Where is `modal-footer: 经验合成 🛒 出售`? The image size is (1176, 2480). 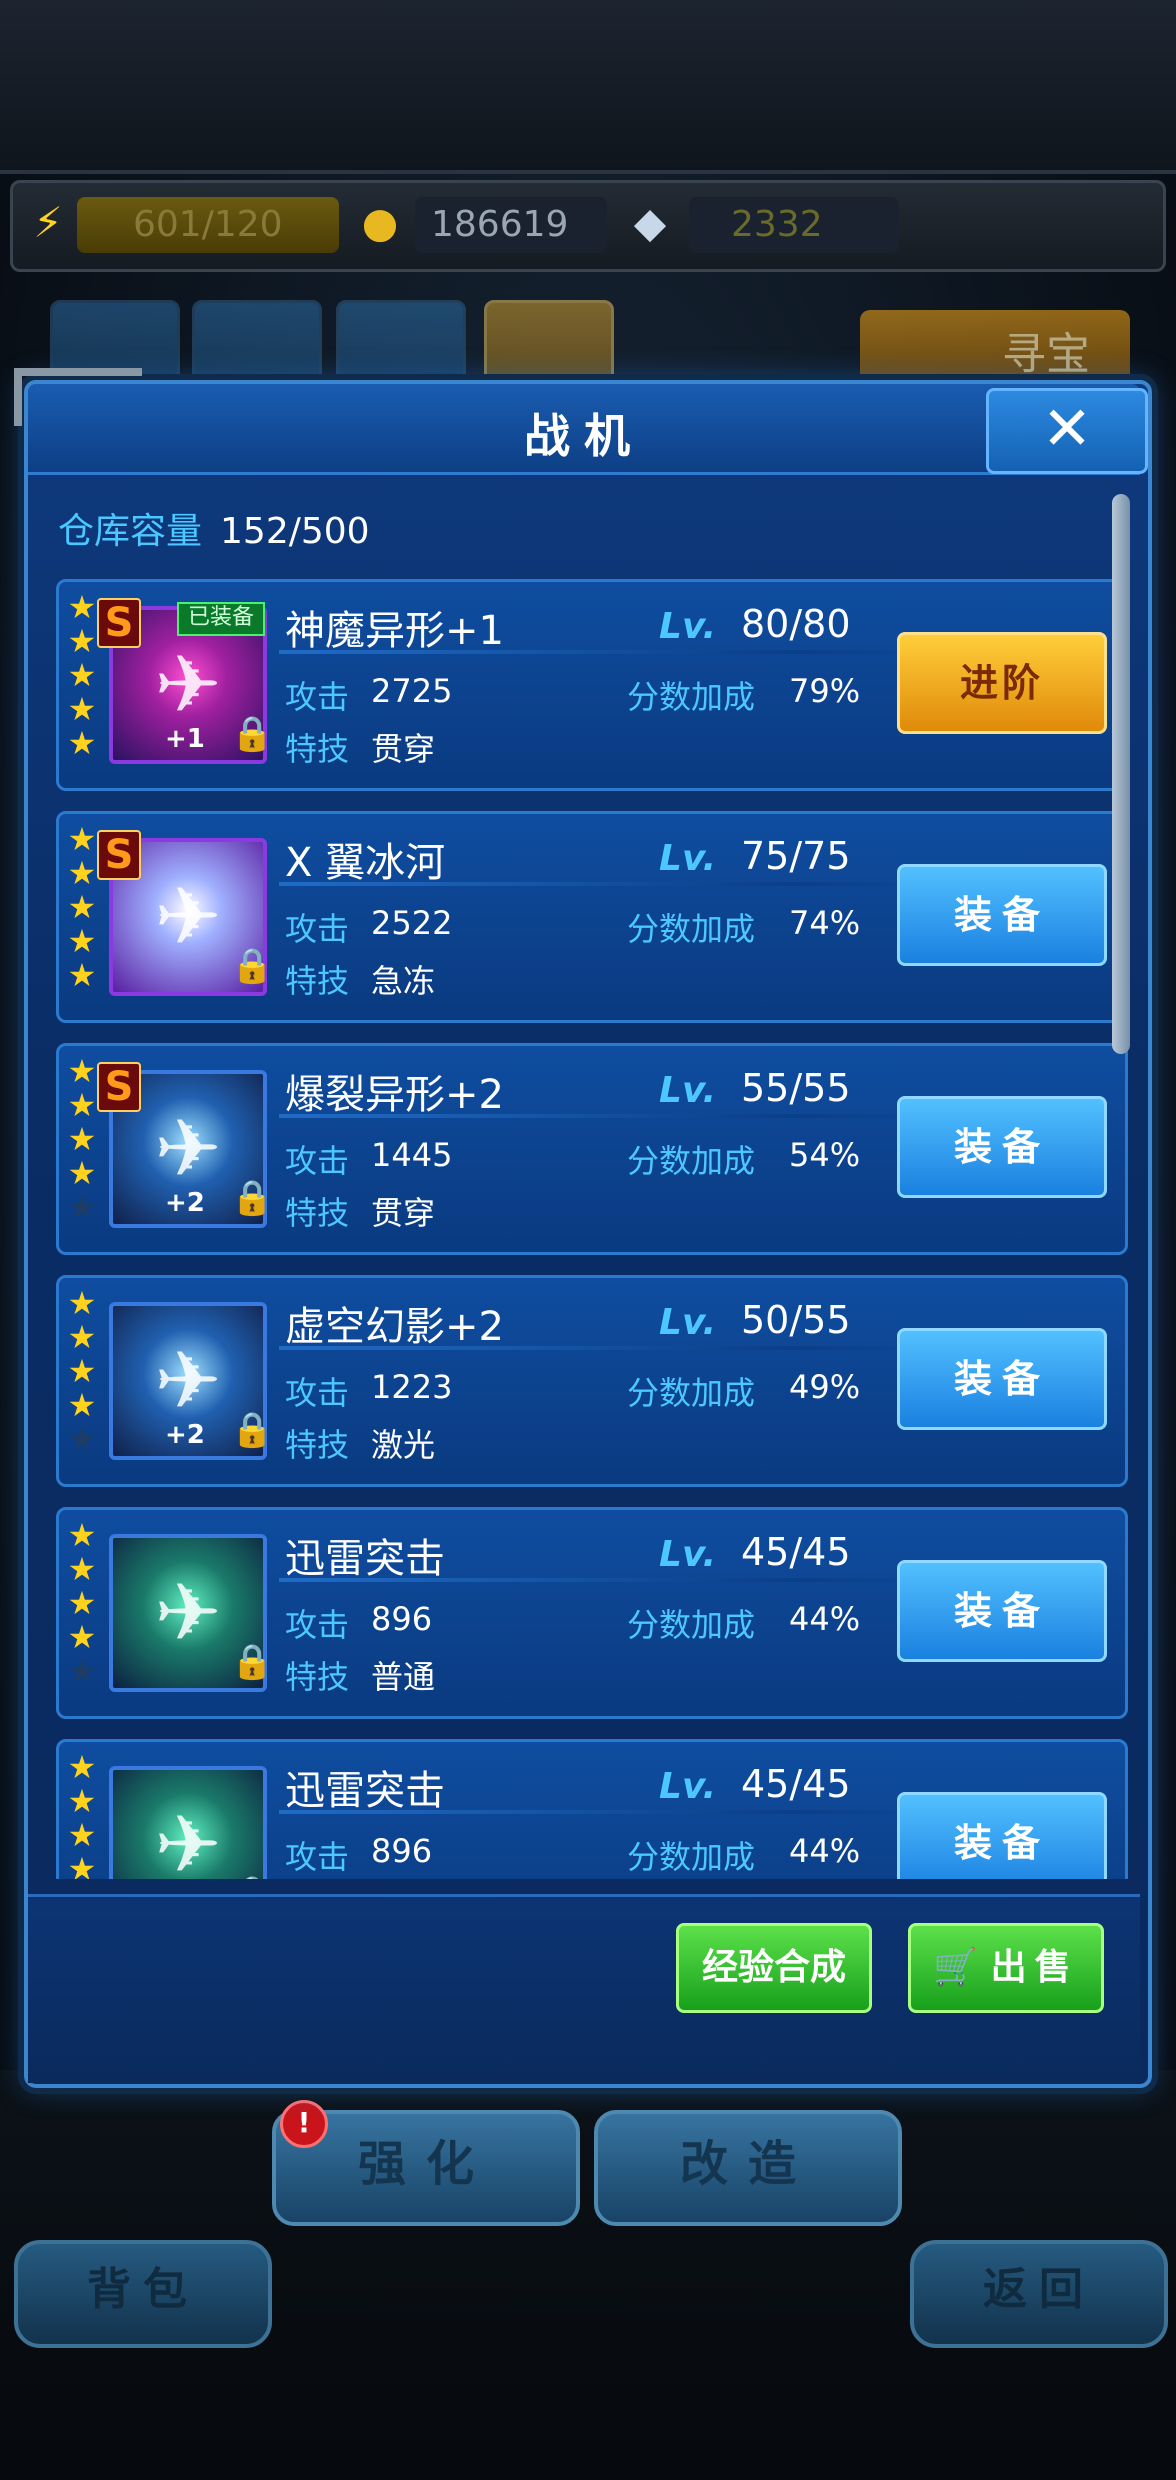
modal-footer: 经验合成 🛒 出售 is located at coordinates (584, 1988).